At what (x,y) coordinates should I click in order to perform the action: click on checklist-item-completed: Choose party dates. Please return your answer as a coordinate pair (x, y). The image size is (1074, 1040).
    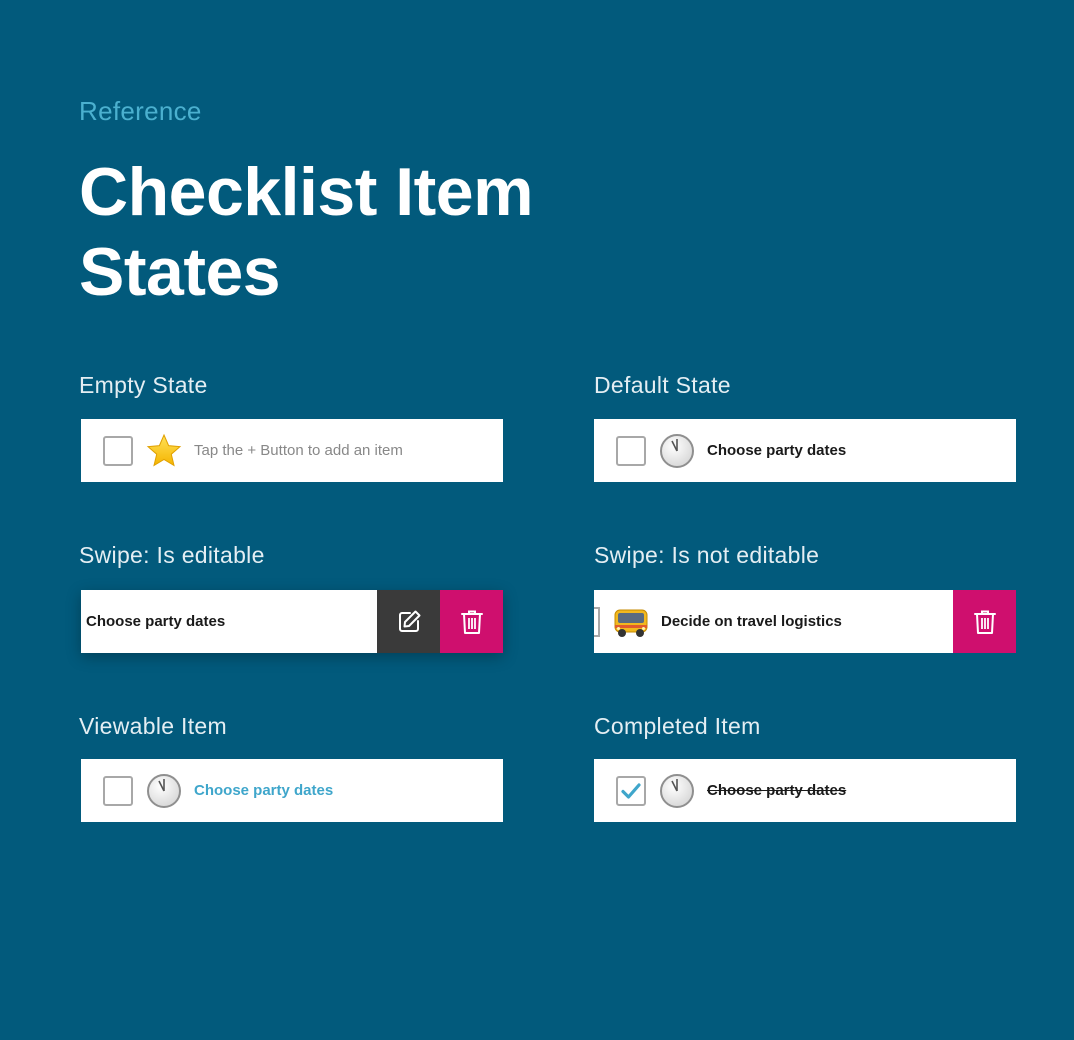
    Looking at the image, I should click on (805, 790).